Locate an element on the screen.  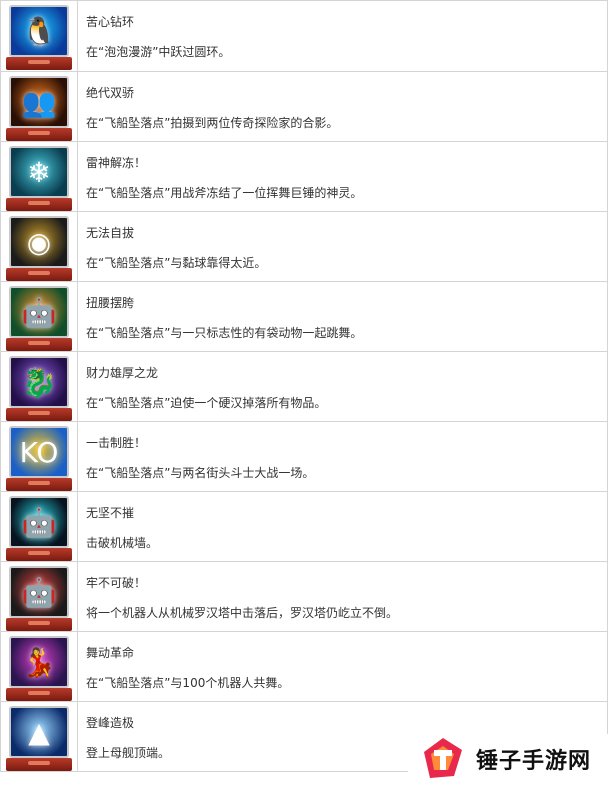
robot-crowd-icon: 💃 is located at coordinates (39, 668).